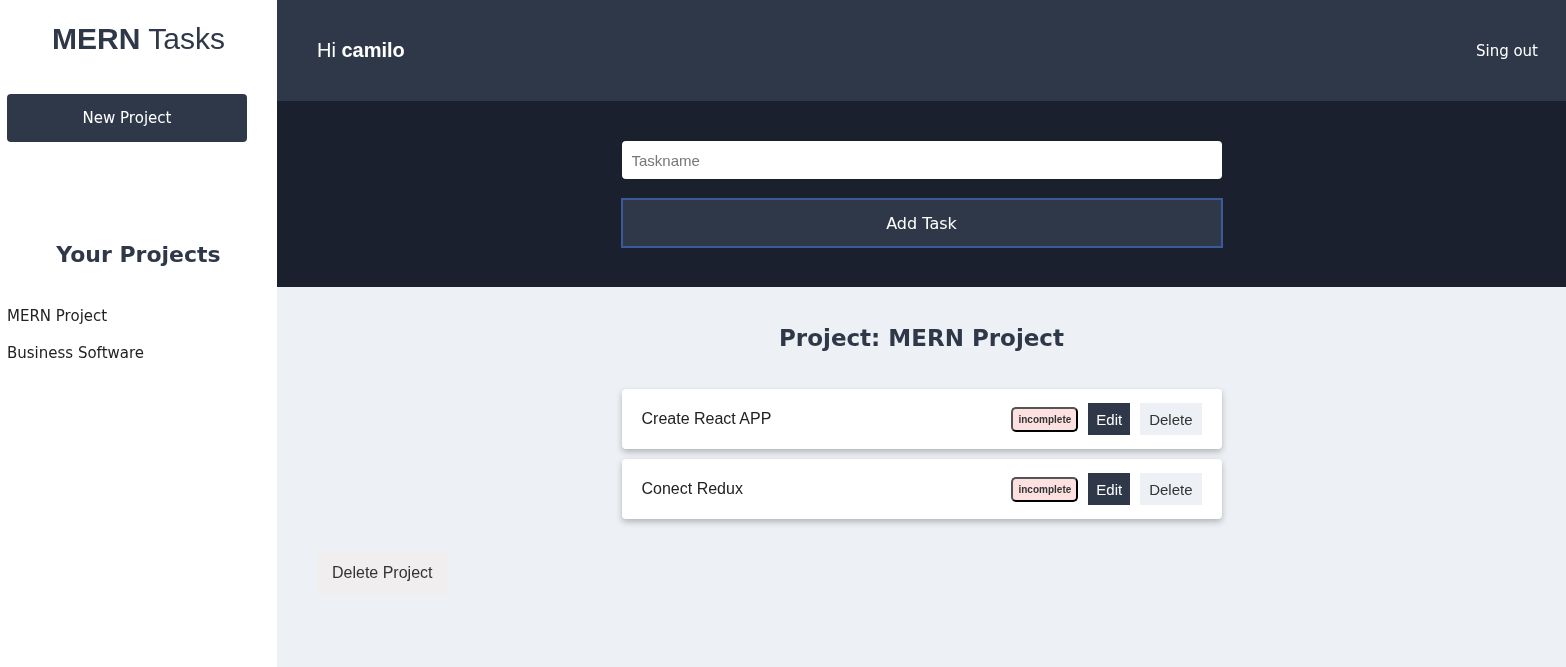  I want to click on task-name: Create React APP, so click(707, 419).